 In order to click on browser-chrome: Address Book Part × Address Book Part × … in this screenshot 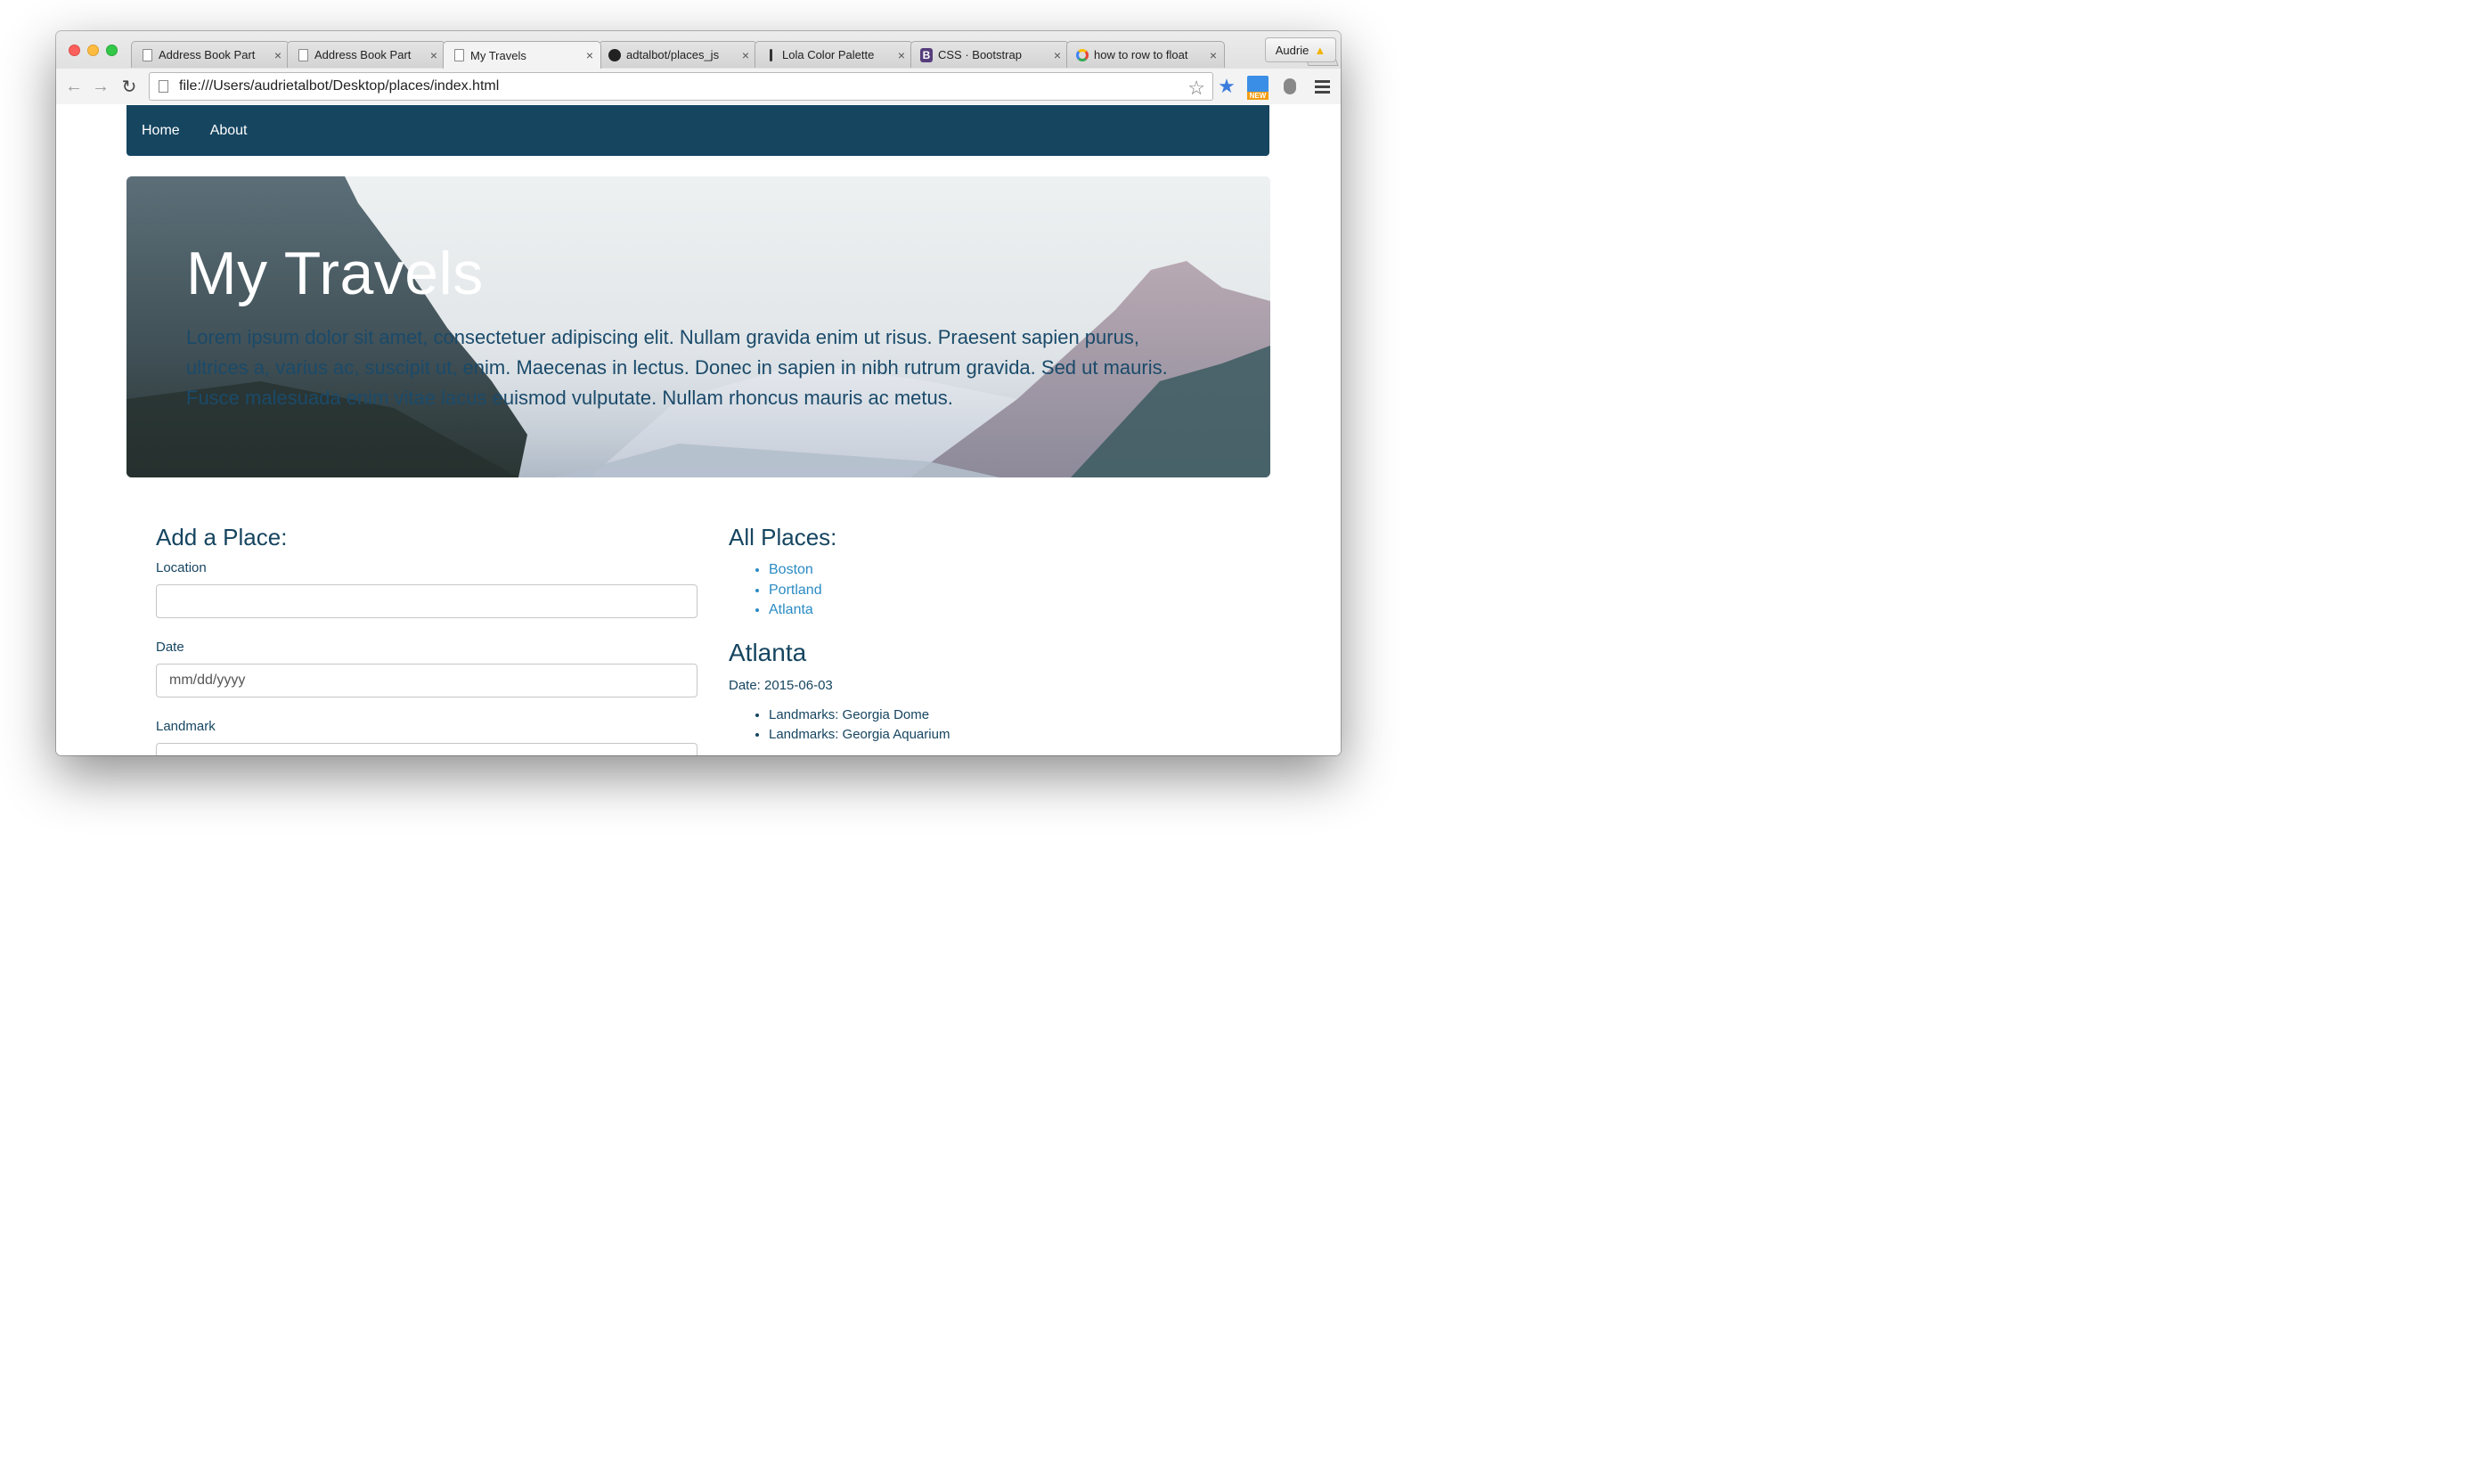, I will do `click(698, 68)`.